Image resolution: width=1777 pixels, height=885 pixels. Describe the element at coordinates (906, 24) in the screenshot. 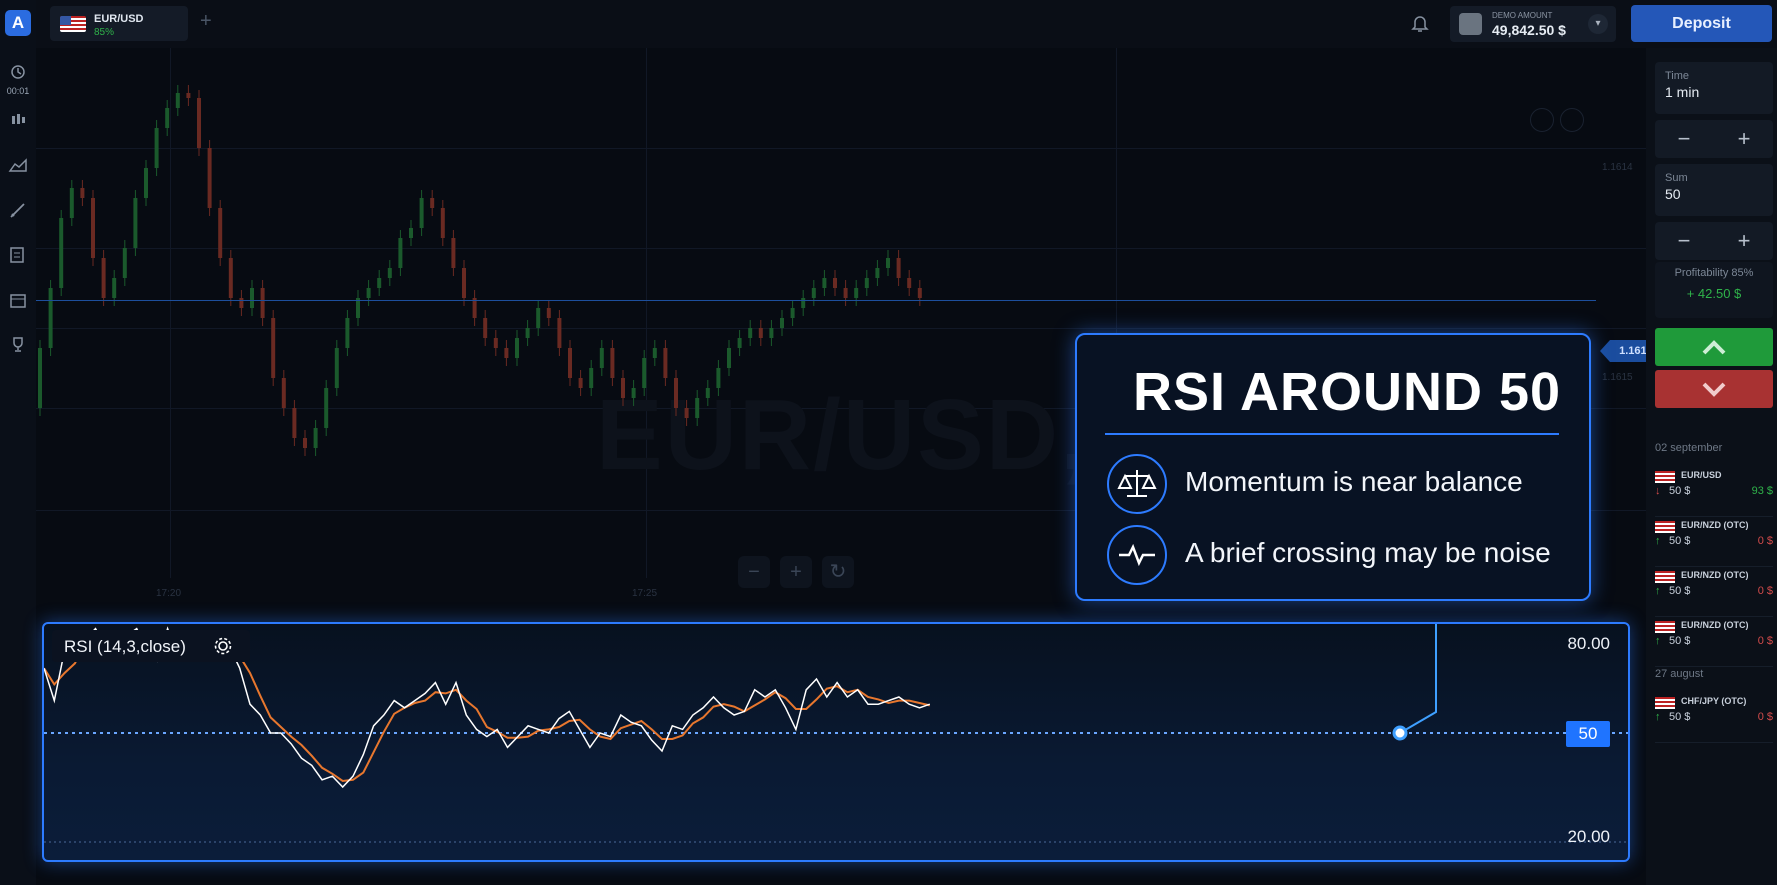

I see `top-header: EUR/USD 85% + DEMO AMOUNT 49,842.50 $ ▾` at that location.